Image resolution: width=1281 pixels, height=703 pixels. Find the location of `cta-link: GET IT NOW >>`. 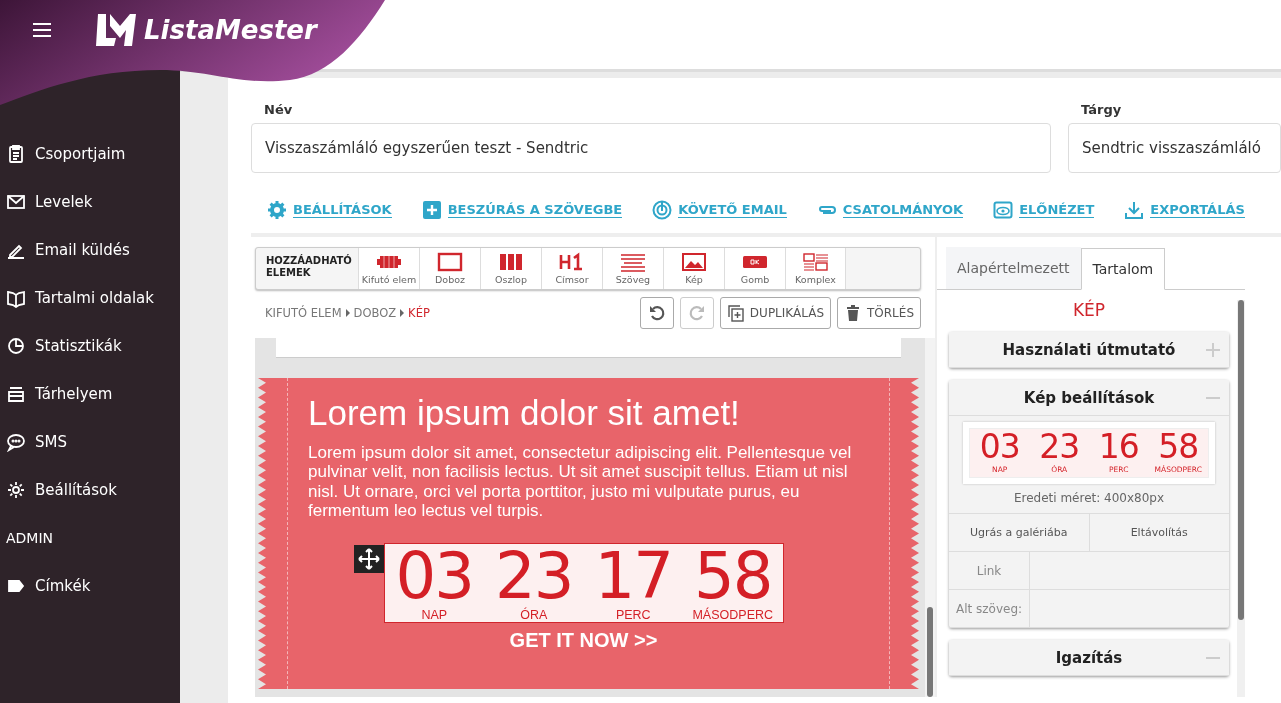

cta-link: GET IT NOW >> is located at coordinates (583, 640).